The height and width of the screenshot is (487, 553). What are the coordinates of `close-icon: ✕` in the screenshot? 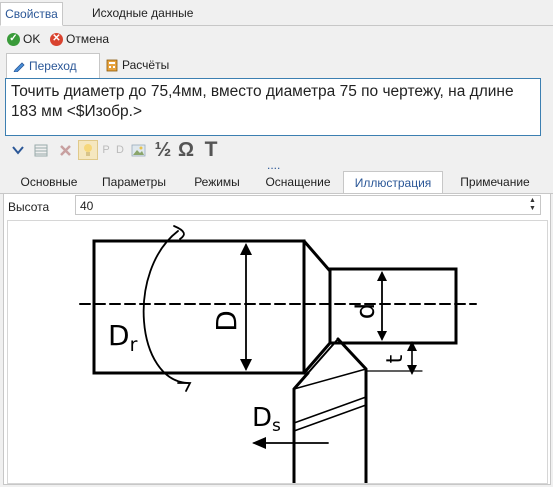 It's located at (56, 39).